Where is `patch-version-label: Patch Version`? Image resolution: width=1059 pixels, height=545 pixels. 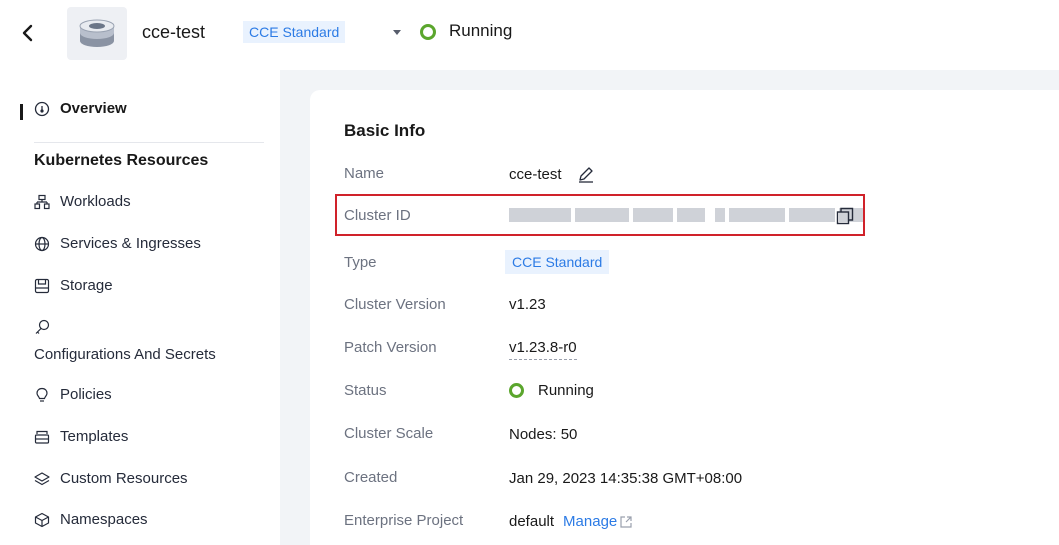 patch-version-label: Patch Version is located at coordinates (390, 347).